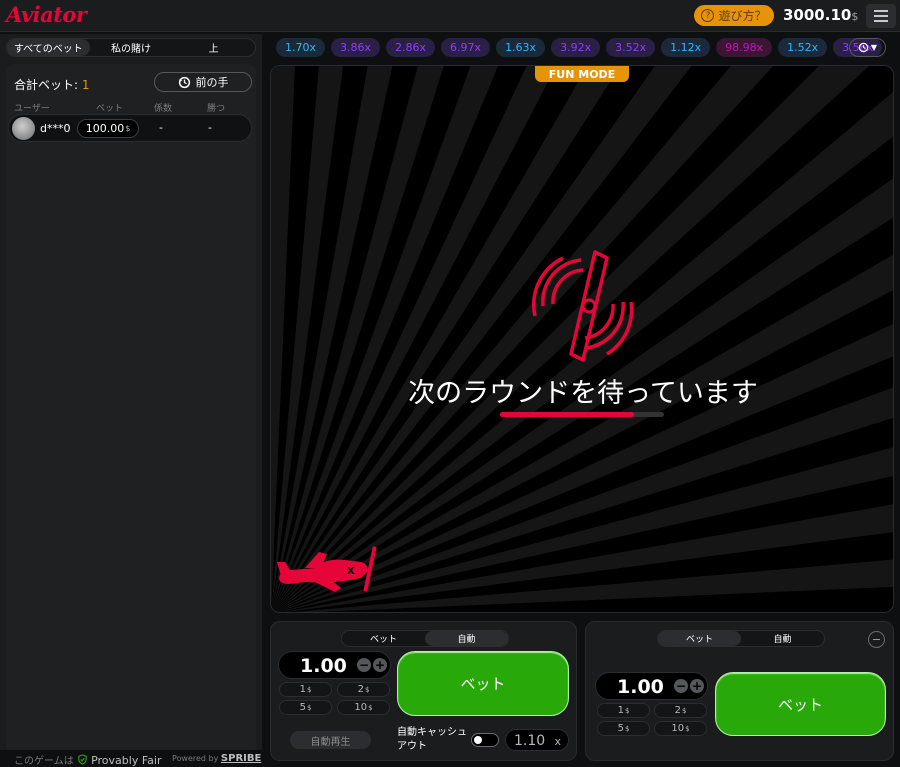  I want to click on bet-panel-2-tabs: ベット 自動, so click(741, 638).